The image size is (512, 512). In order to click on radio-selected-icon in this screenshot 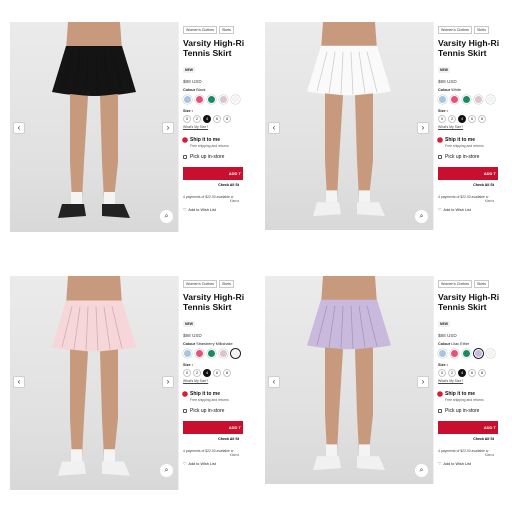, I will do `click(185, 394)`.